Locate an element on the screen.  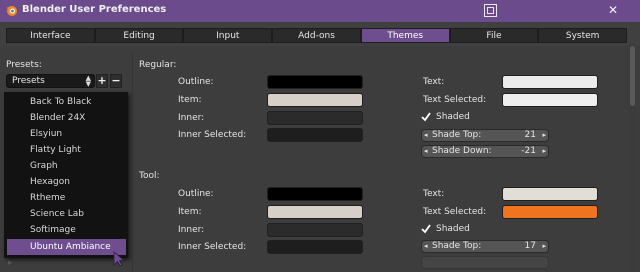
preset-item: Back To Black is located at coordinates (66, 102).